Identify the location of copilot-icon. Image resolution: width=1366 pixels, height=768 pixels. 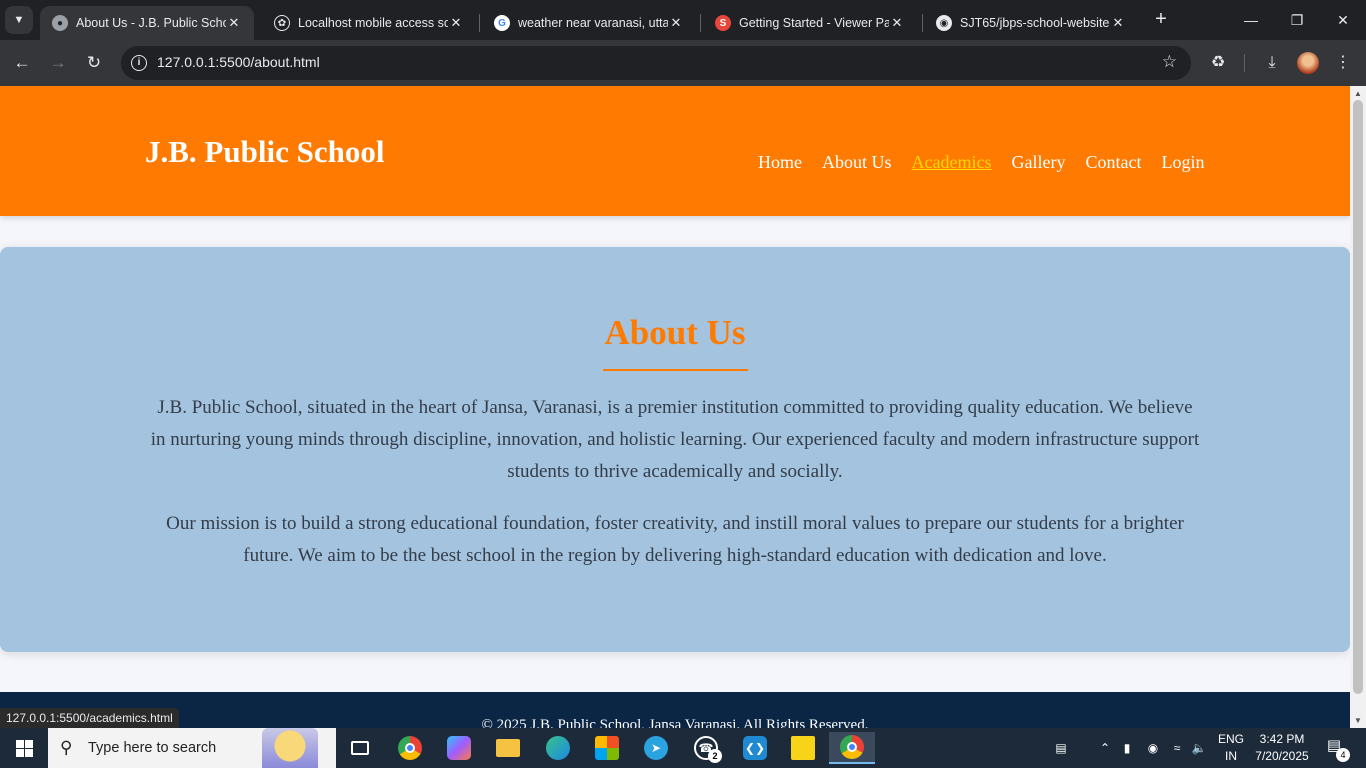
(459, 748).